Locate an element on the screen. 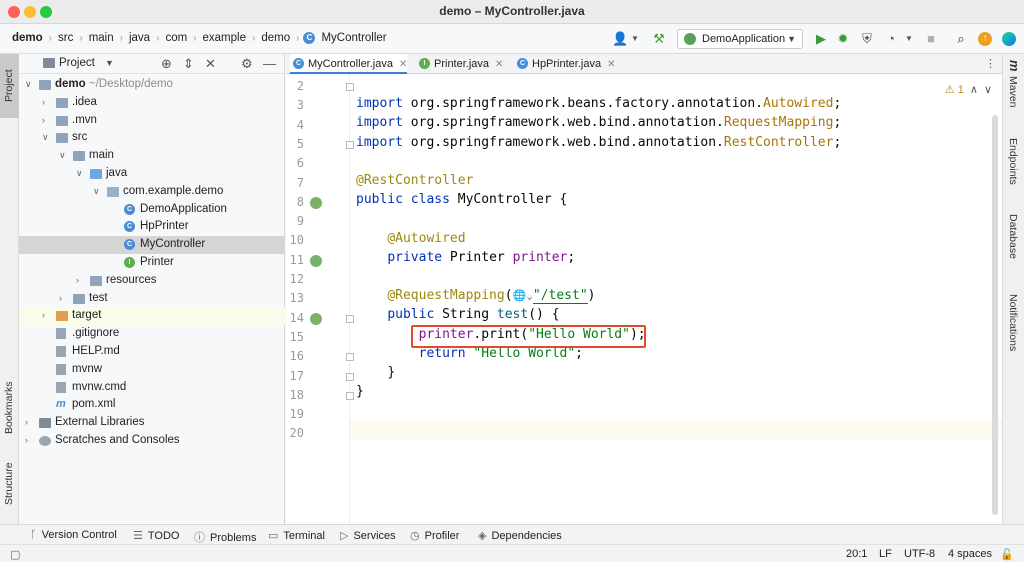  tree-item: mvnw is located at coordinates (152, 370).